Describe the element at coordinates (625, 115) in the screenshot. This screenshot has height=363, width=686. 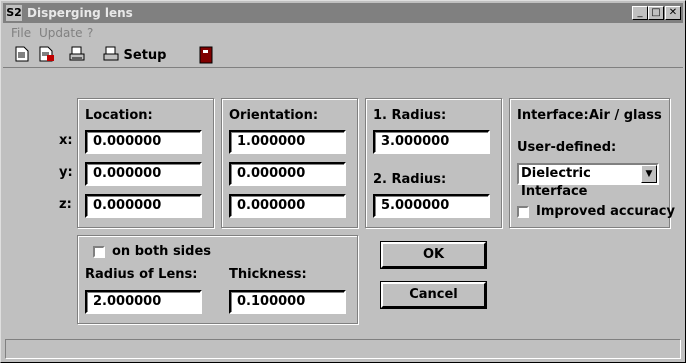
I see `interface-value: Air / glass` at that location.